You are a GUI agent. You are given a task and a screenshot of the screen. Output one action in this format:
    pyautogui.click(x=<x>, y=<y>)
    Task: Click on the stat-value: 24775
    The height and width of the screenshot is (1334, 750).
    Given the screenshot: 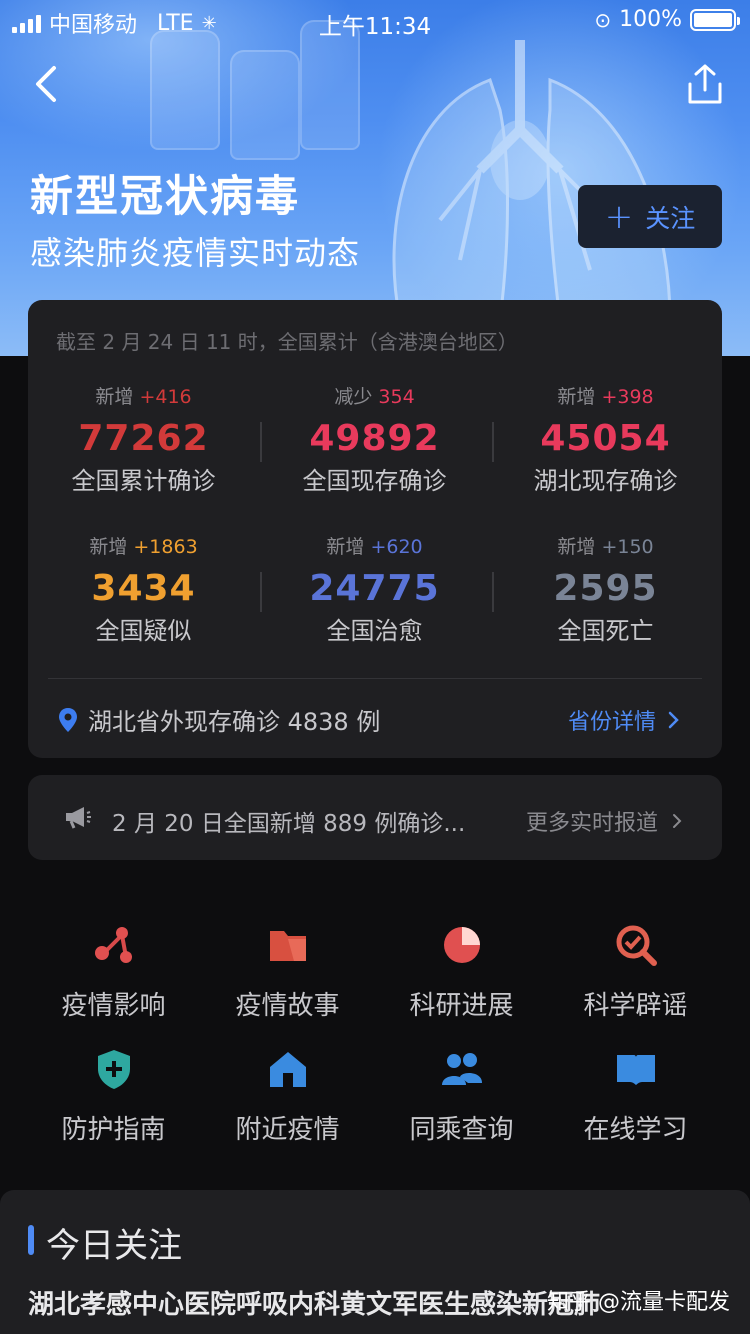 What is the action you would take?
    pyautogui.click(x=374, y=588)
    